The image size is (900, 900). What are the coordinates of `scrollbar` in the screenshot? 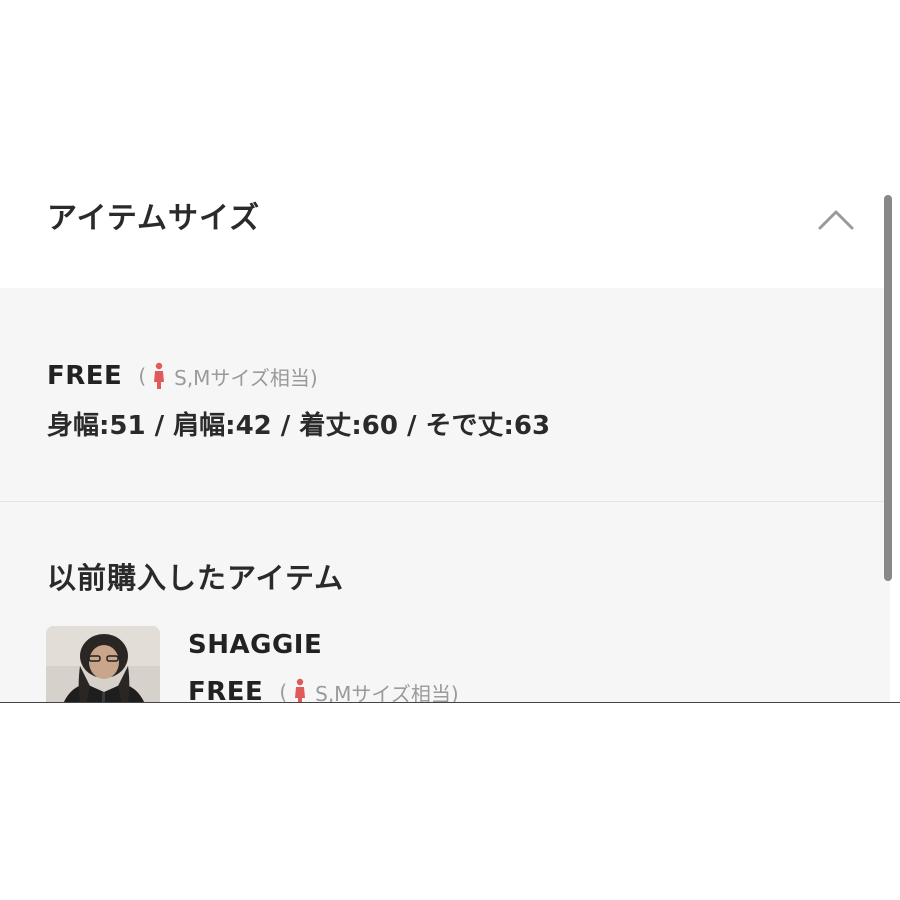 It's located at (888, 388).